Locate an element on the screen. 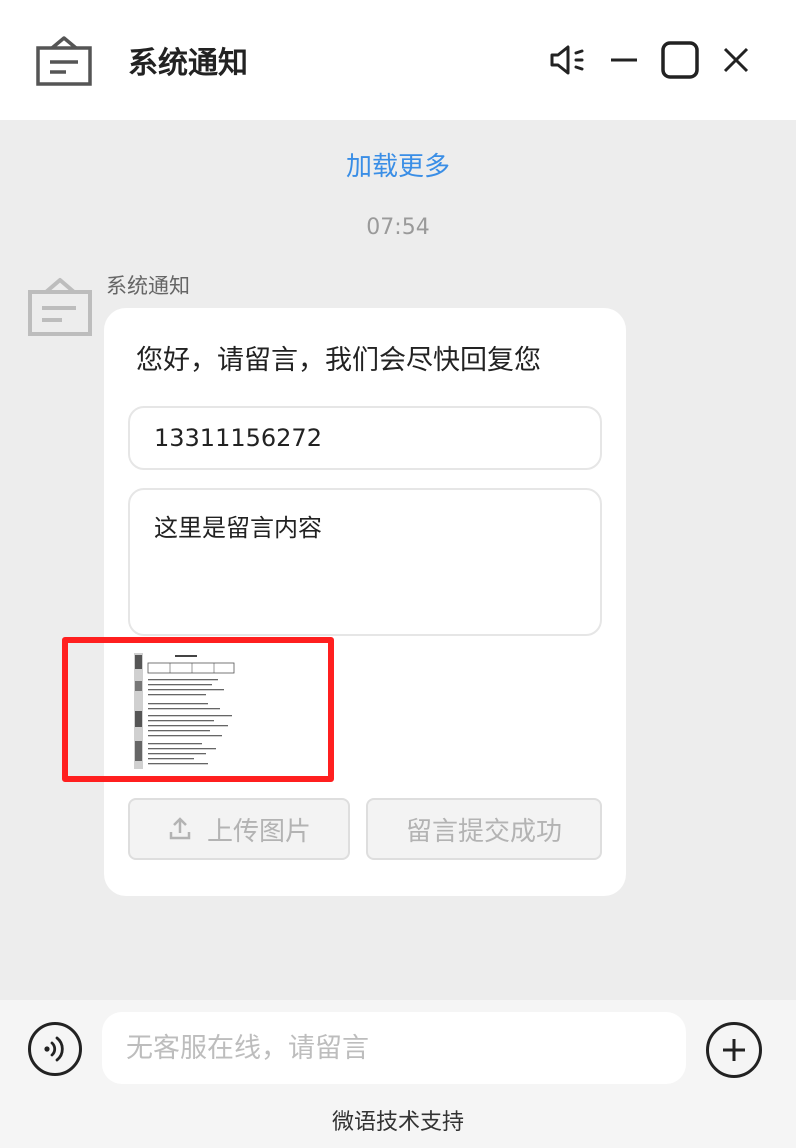 The image size is (796, 1148). upload-button-label: 上传图片 is located at coordinates (258, 831).